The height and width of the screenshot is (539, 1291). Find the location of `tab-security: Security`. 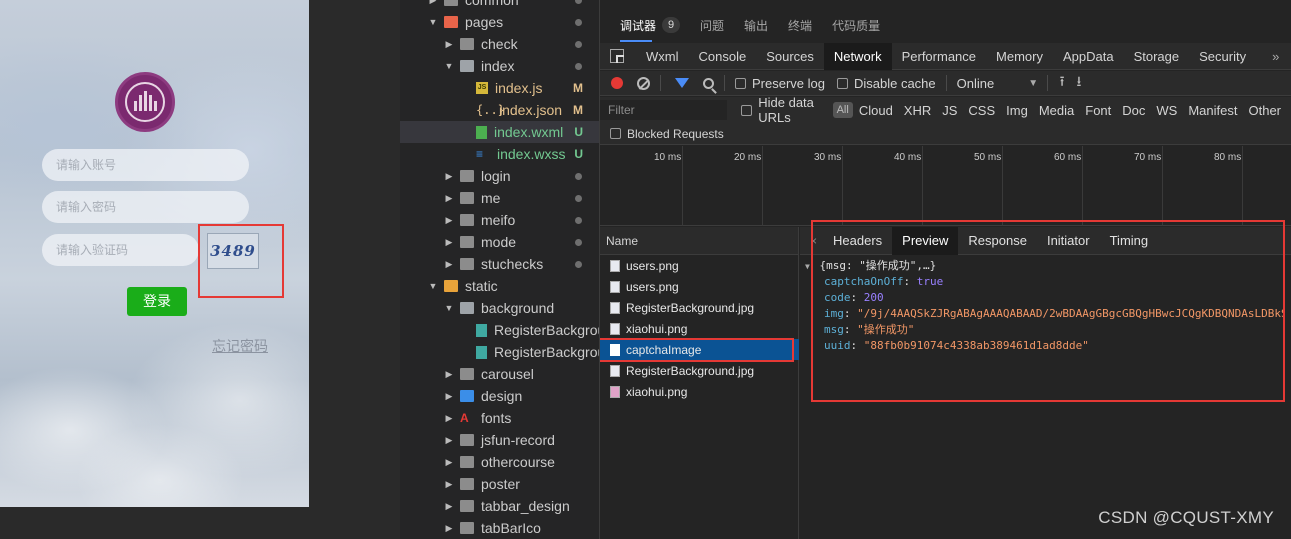

tab-security: Security is located at coordinates (1222, 56).